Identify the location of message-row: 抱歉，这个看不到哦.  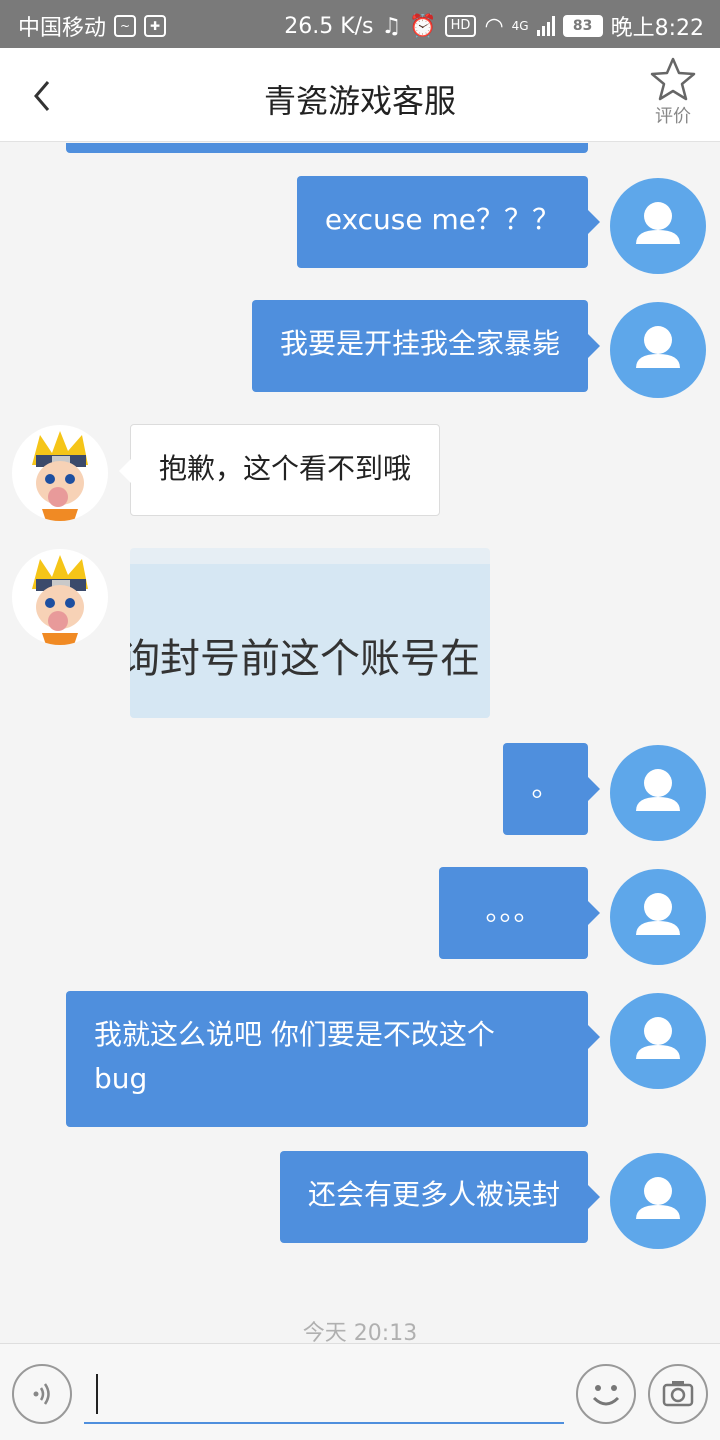
(360, 472).